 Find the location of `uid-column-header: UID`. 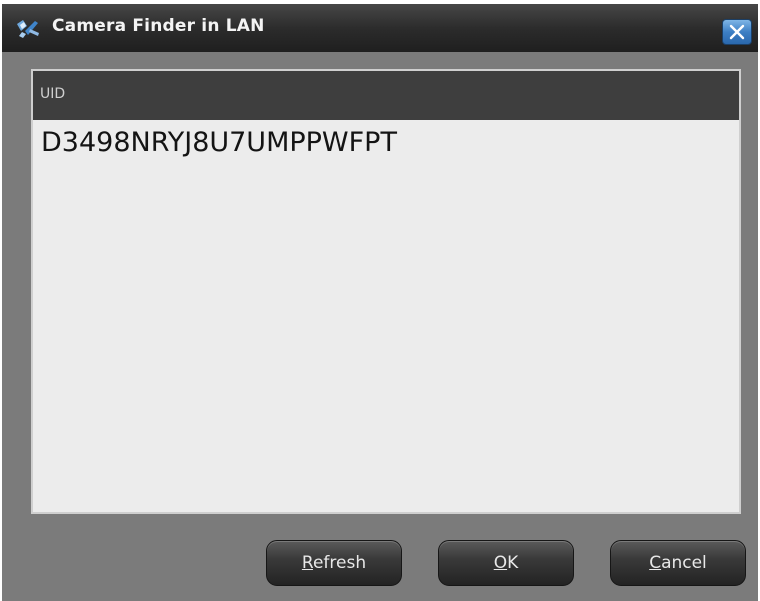

uid-column-header: UID is located at coordinates (386, 95).